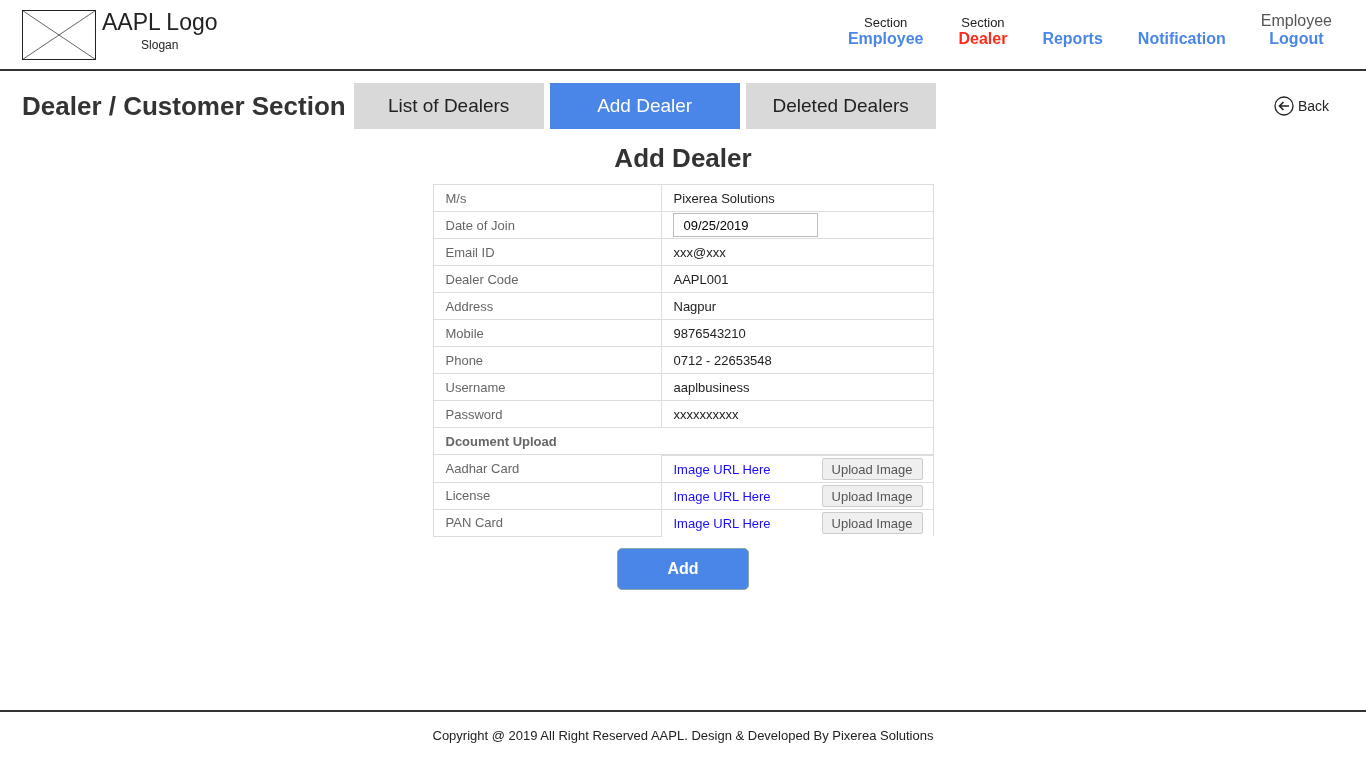 This screenshot has height=758, width=1366. What do you see at coordinates (547, 306) in the screenshot?
I see `table-cell: Address` at bounding box center [547, 306].